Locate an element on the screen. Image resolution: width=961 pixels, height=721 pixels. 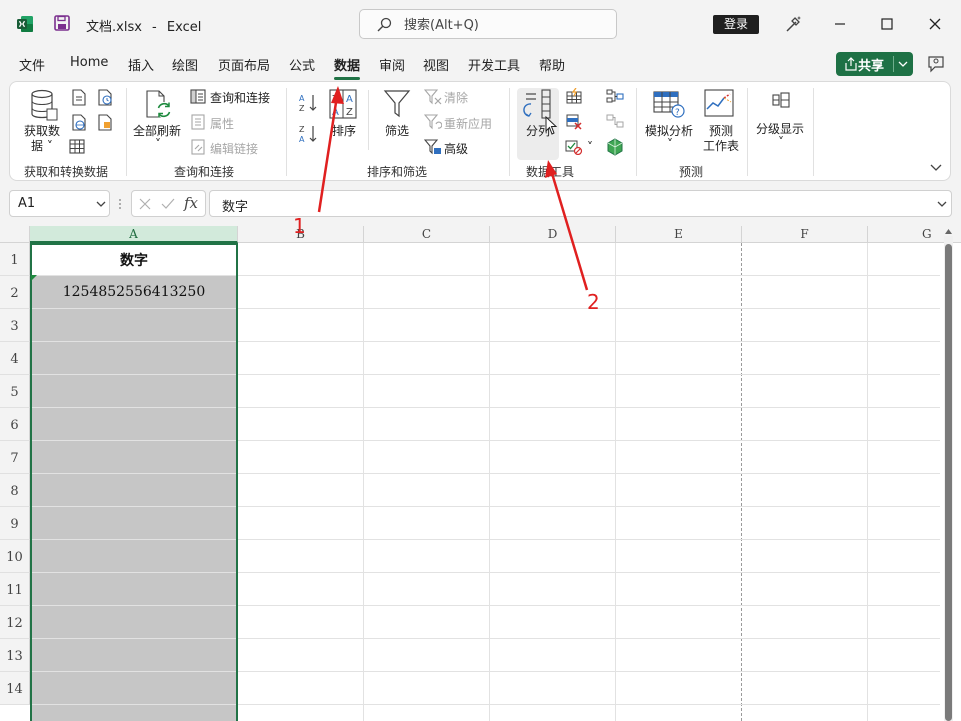
row-header-1: 1 is located at coordinates (15, 259).